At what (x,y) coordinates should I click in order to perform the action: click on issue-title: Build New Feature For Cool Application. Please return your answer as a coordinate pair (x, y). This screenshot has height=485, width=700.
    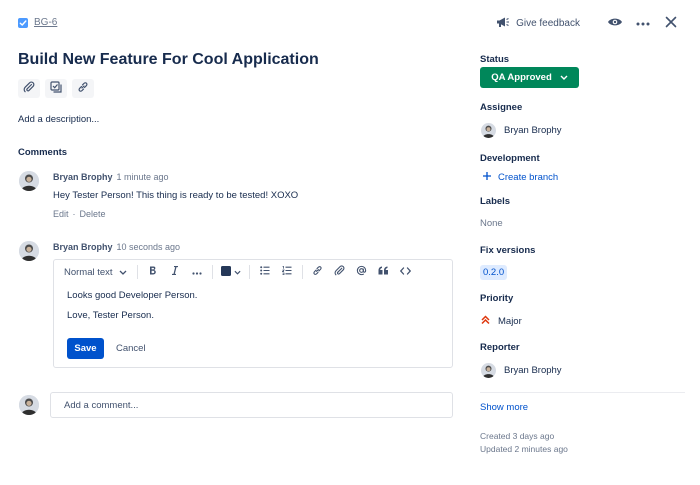
    Looking at the image, I should click on (168, 60).